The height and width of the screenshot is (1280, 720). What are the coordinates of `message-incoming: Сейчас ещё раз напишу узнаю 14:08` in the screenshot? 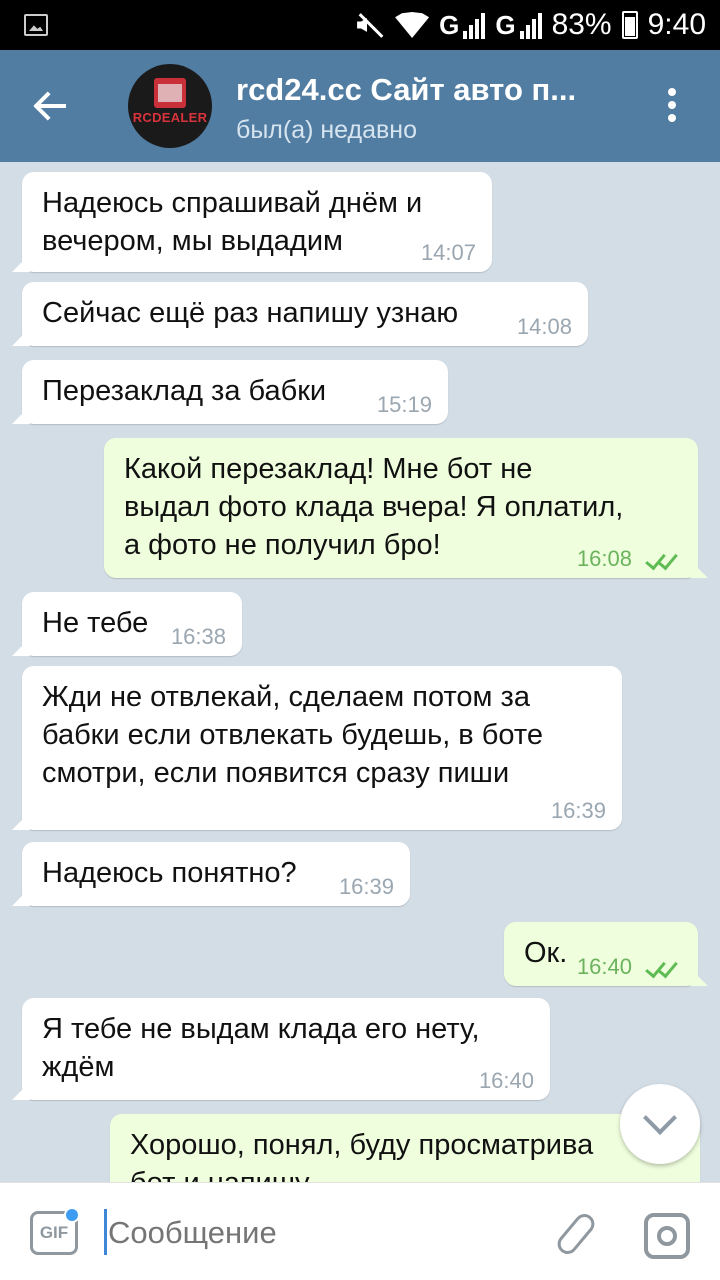 It's located at (305, 314).